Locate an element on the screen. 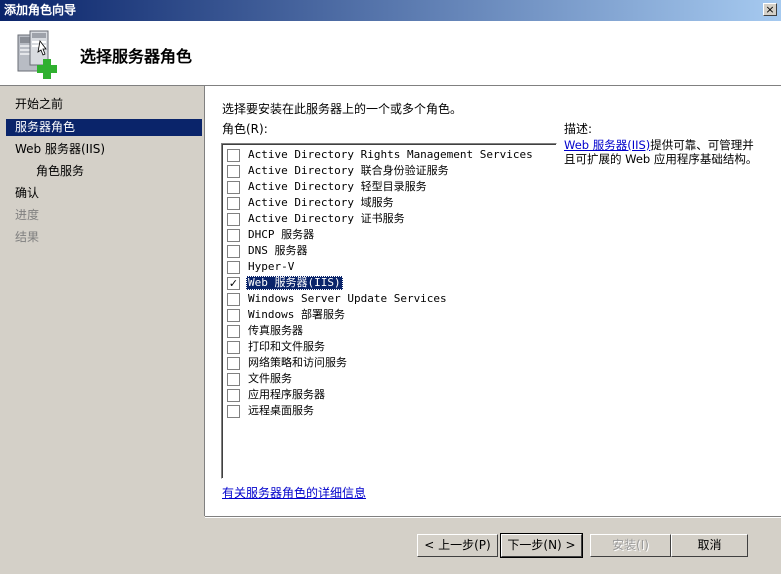  role-item: 打印和文件服务 is located at coordinates (387, 347).